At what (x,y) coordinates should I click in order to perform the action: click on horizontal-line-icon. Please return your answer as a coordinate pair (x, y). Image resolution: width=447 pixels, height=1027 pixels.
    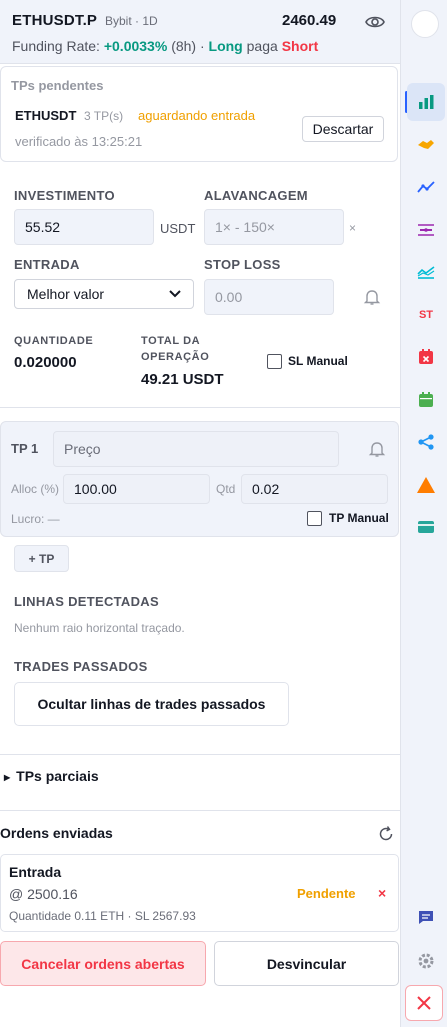
    Looking at the image, I should click on (426, 230).